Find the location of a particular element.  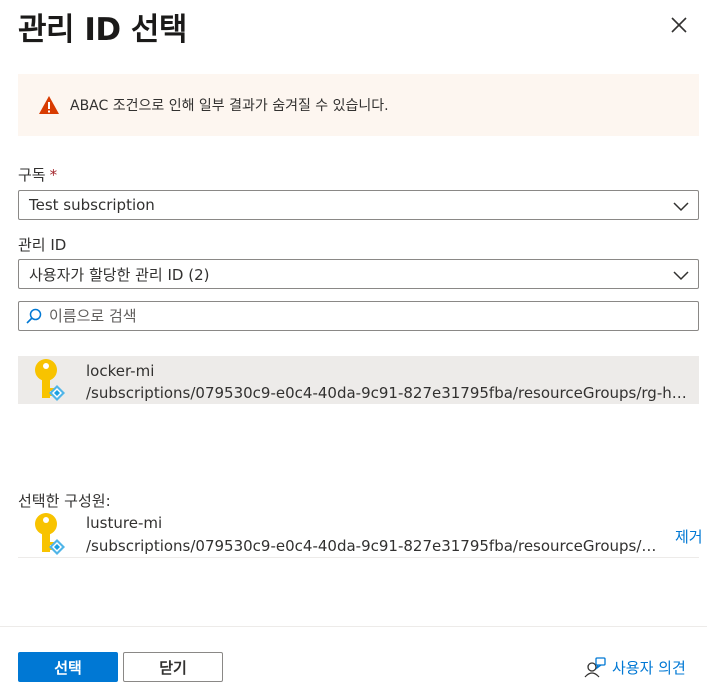

close-button: 닫기 is located at coordinates (173, 667).